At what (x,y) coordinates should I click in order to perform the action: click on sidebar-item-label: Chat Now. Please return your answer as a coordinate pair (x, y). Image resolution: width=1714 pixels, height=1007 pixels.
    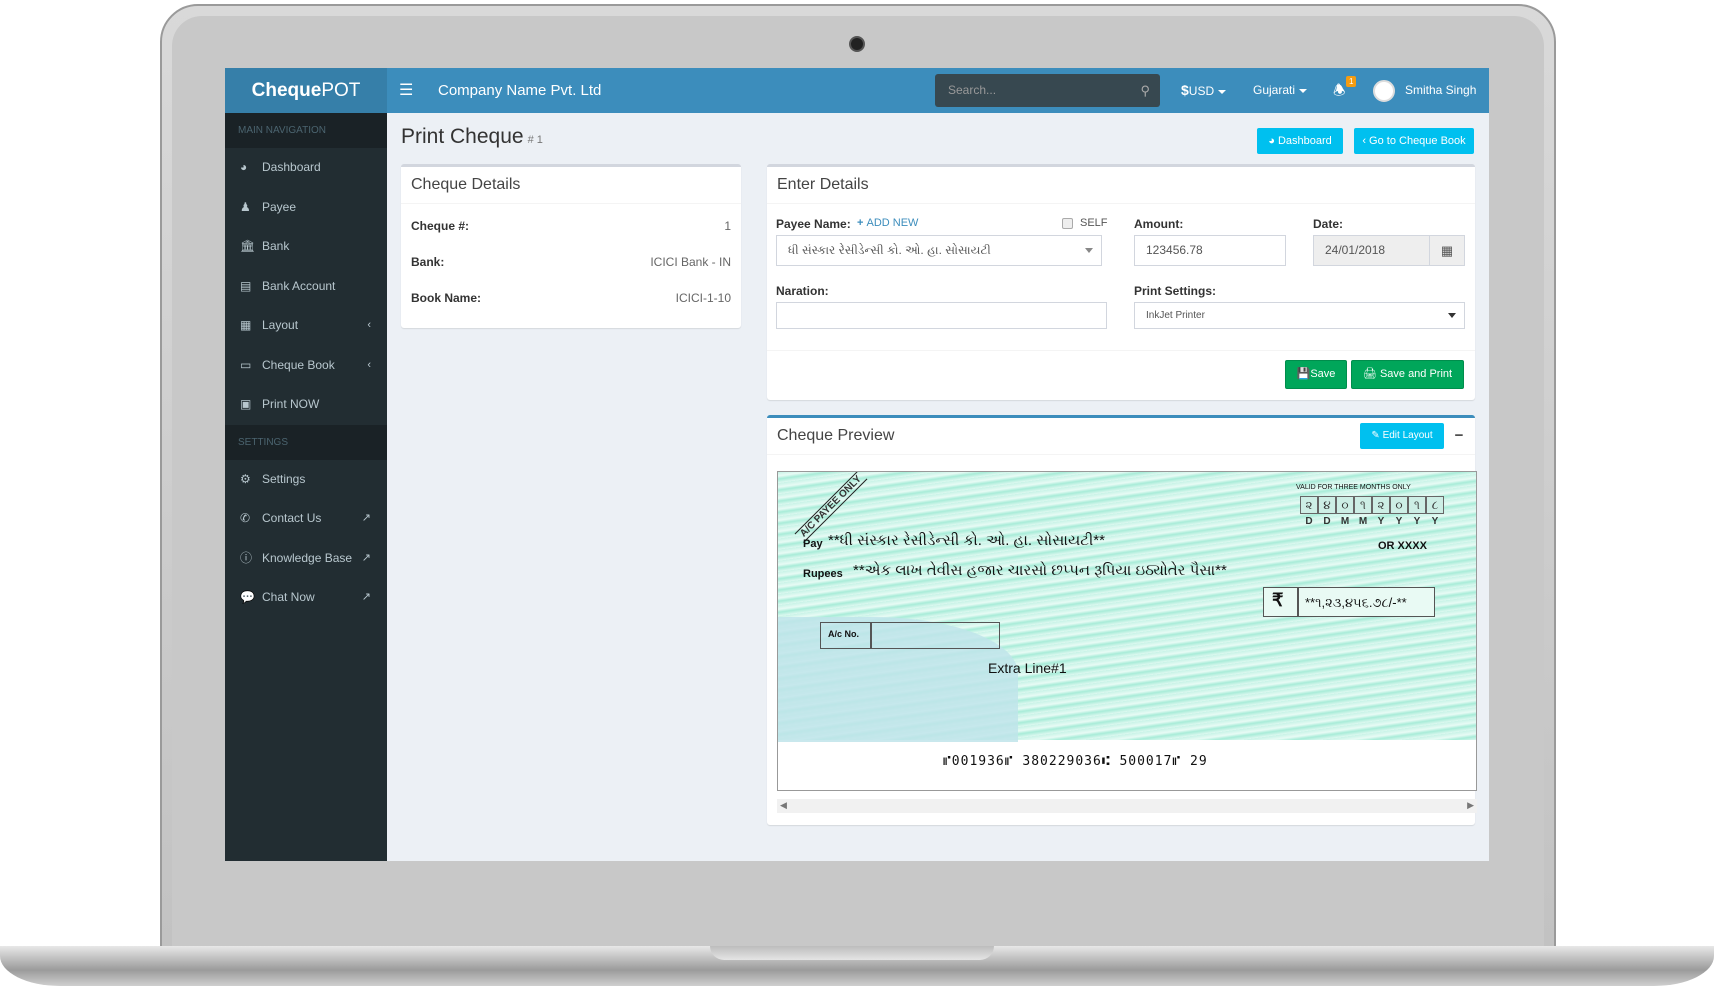
    Looking at the image, I should click on (288, 597).